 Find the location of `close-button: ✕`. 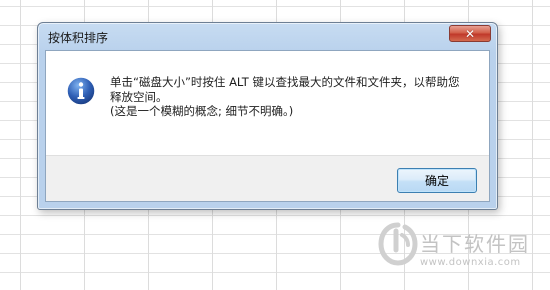

close-button: ✕ is located at coordinates (470, 33).